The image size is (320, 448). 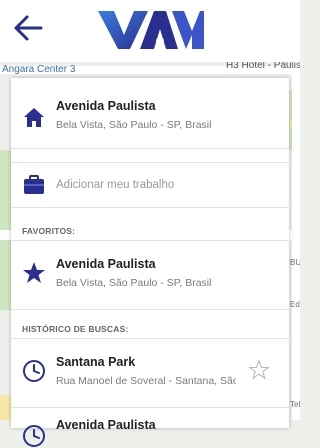 What do you see at coordinates (106, 264) in the screenshot?
I see `favorite-item-title: Avenida Paulista` at bounding box center [106, 264].